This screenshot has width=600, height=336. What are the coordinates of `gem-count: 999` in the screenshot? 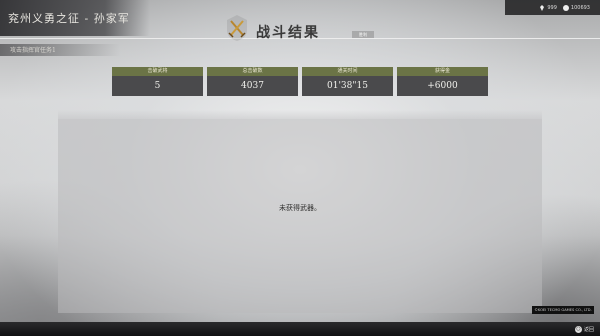 It's located at (552, 7).